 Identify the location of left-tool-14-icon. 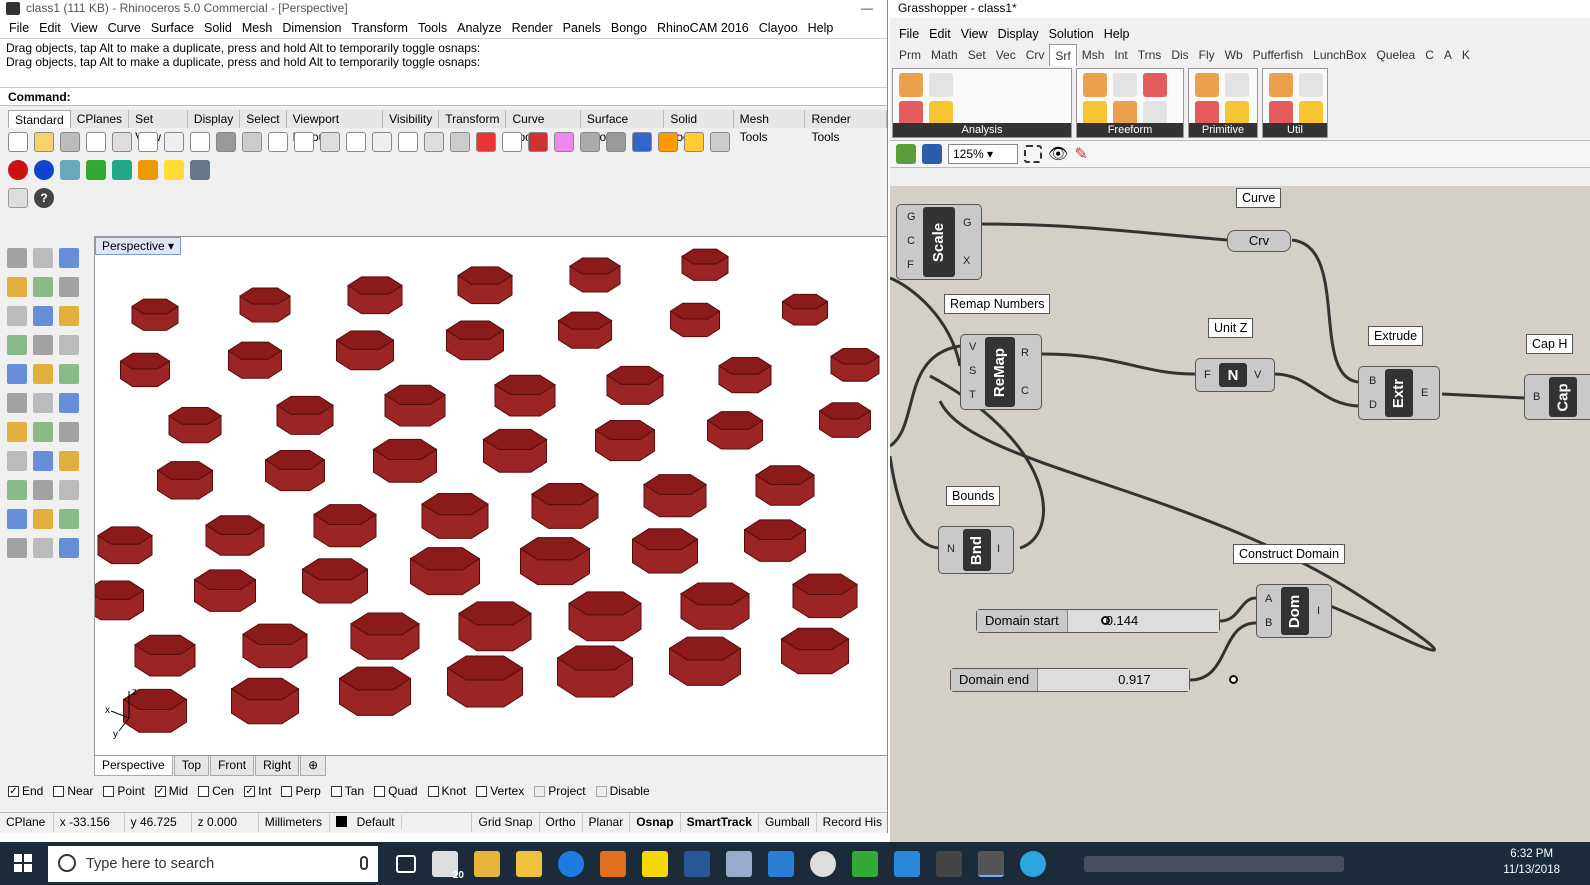
(43, 374).